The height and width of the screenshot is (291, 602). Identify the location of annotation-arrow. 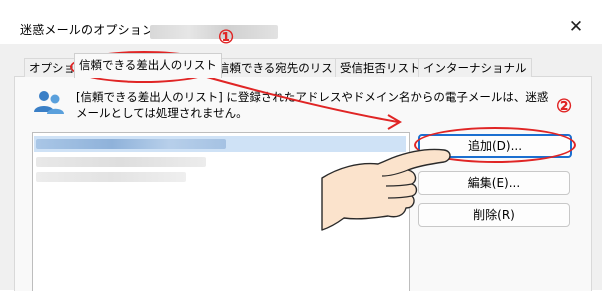
(298, 101).